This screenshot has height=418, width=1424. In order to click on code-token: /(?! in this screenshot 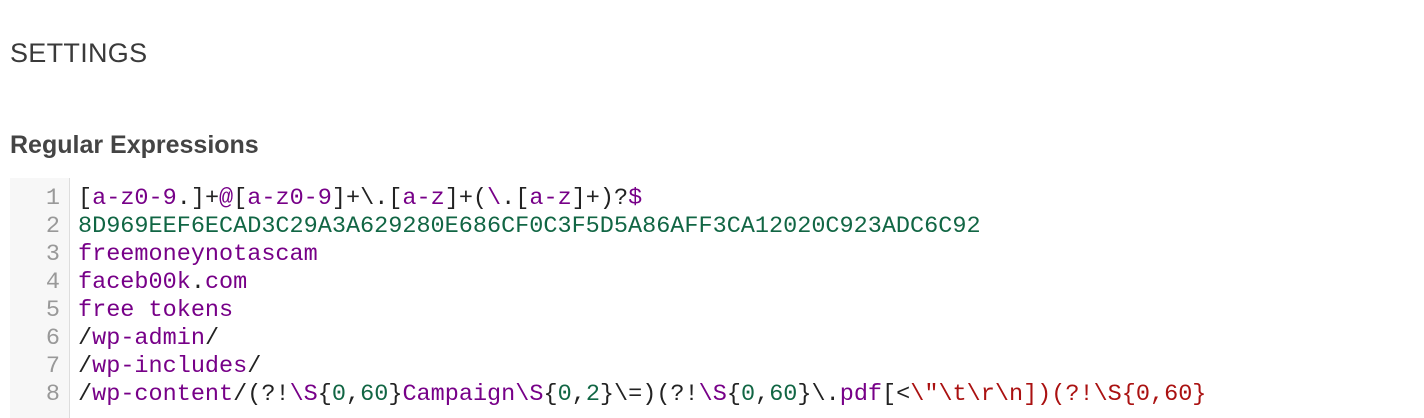, I will do `click(261, 394)`.